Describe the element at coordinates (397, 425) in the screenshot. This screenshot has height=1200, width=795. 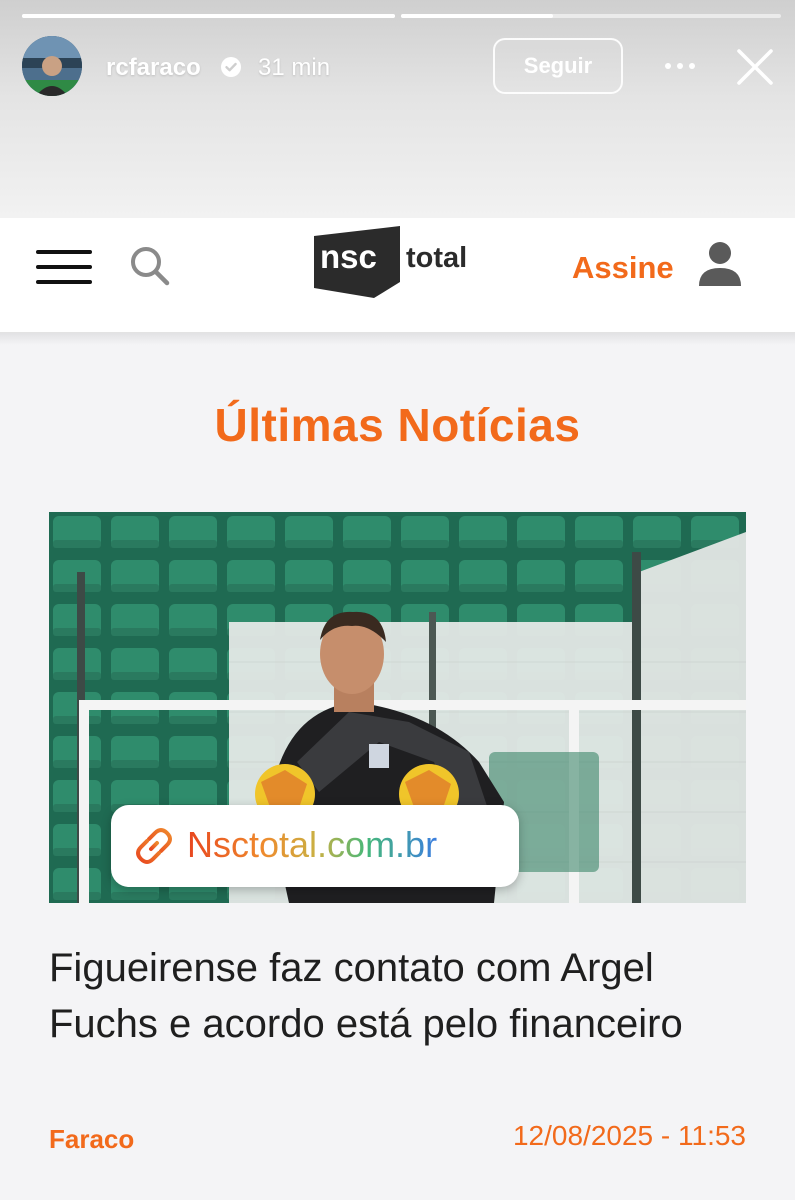
I see `section-title: Últimas Notícias` at that location.